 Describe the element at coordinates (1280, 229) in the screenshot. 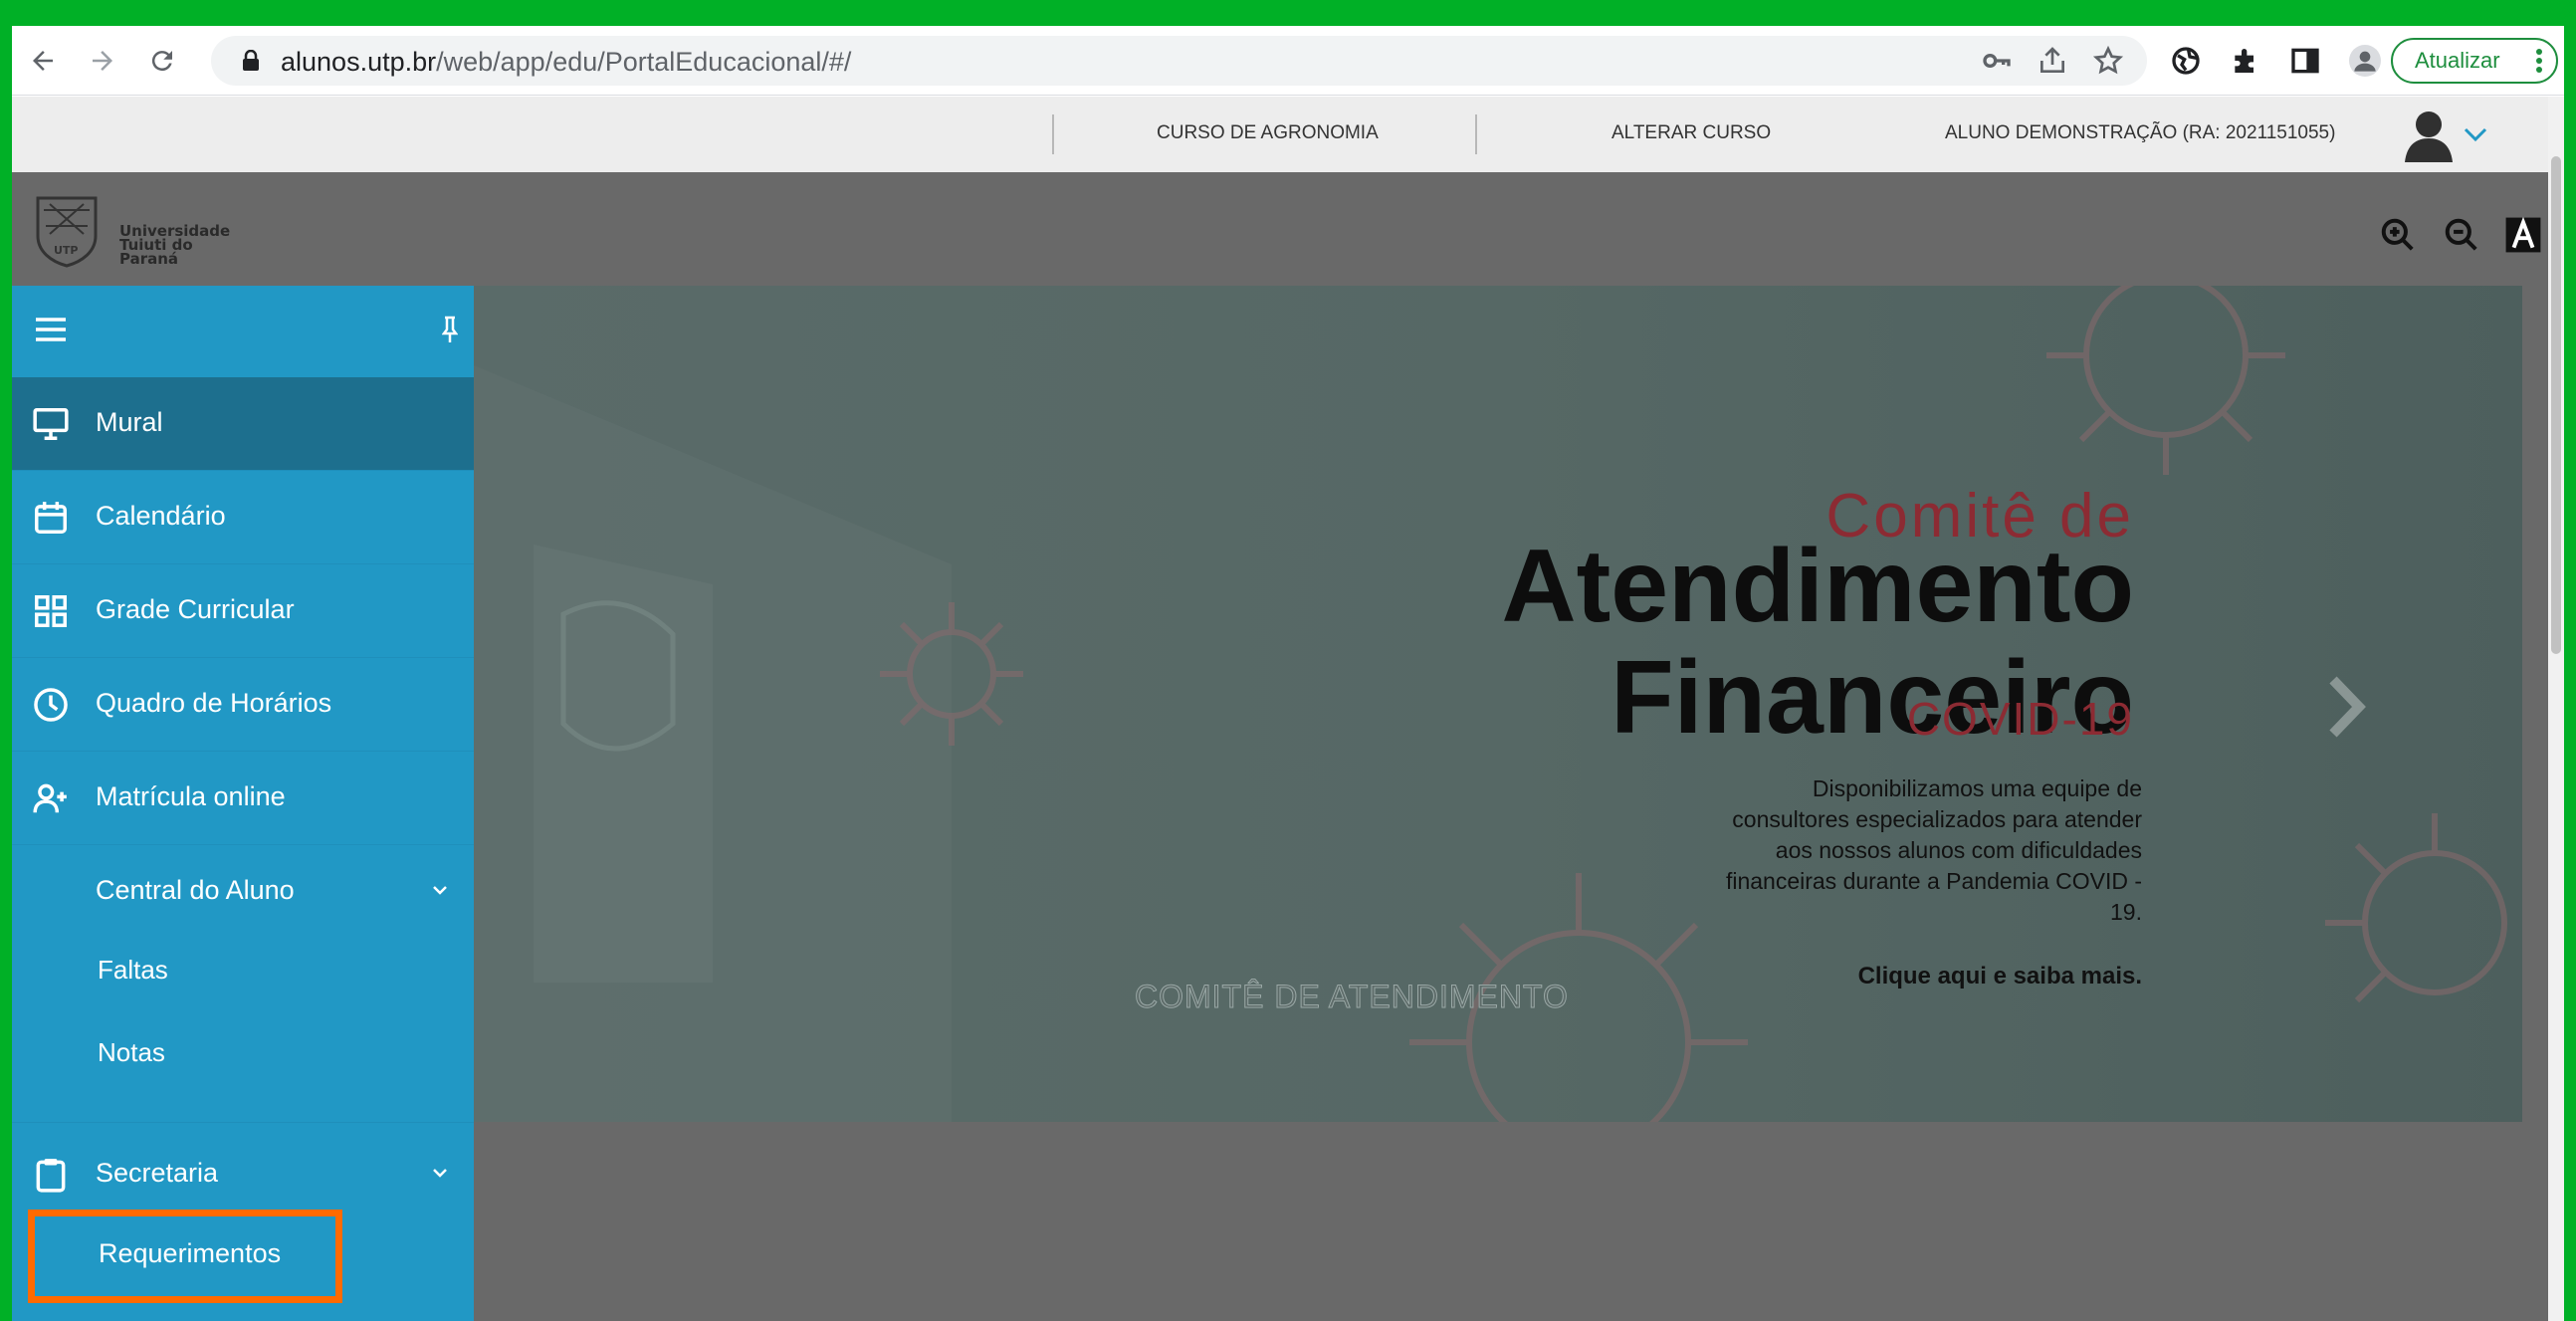

I see `logo-bar: UTP Universidade Tuiuti do Paraná` at that location.